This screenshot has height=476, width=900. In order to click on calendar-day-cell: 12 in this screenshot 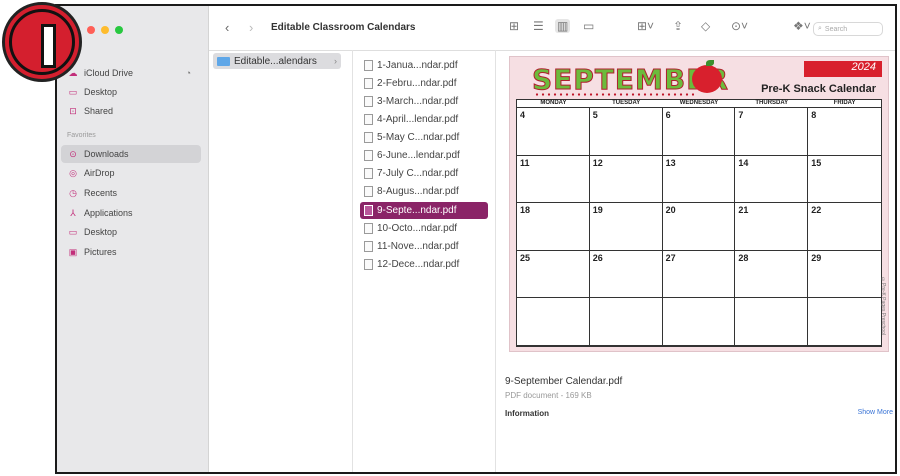, I will do `click(626, 179)`.